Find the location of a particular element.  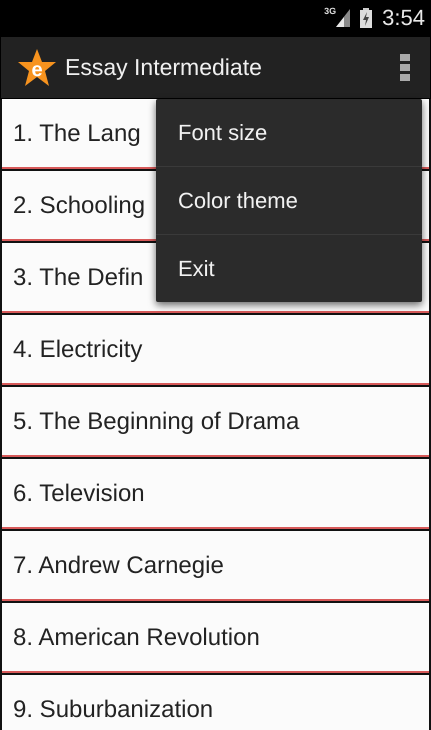

menu-item: Color theme is located at coordinates (289, 201).